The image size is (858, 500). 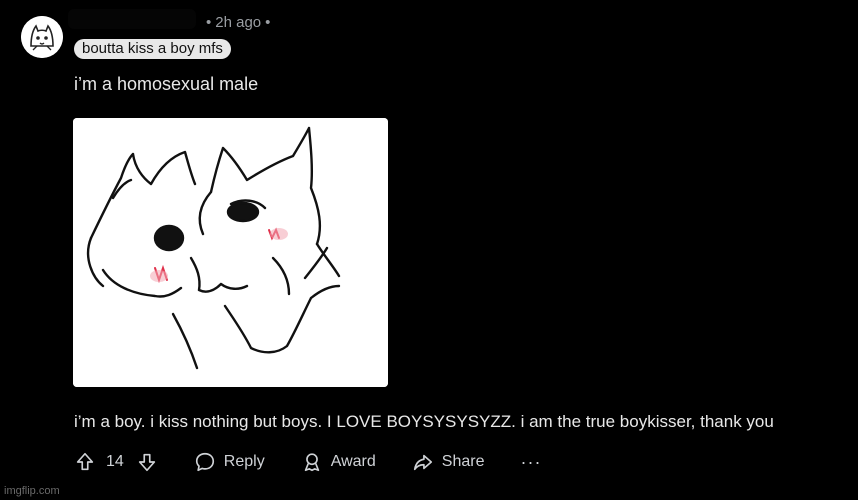 I want to click on cat-avatar-icon, so click(x=42, y=37).